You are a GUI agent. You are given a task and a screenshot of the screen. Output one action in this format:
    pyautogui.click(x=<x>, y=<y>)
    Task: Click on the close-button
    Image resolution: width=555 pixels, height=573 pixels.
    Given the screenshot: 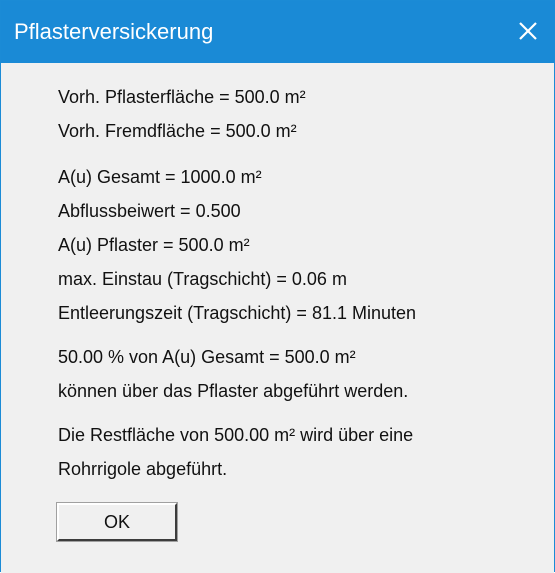 What is the action you would take?
    pyautogui.click(x=528, y=31)
    